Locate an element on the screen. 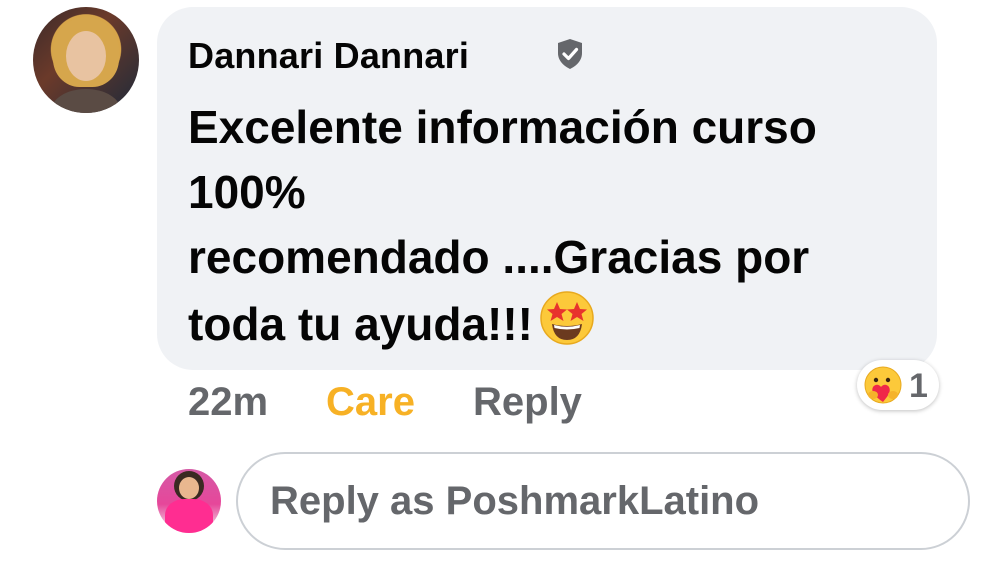  avatar-shoulders is located at coordinates (86, 101).